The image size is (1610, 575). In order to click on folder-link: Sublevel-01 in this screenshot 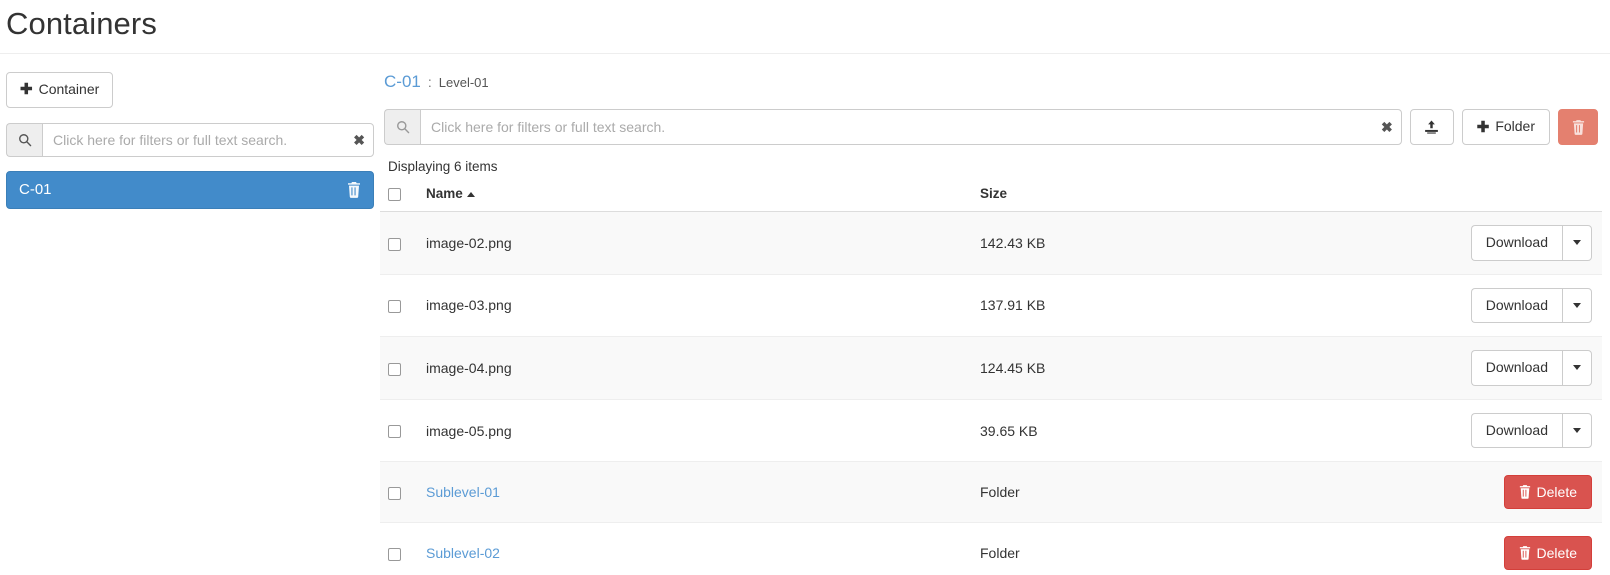, I will do `click(463, 492)`.